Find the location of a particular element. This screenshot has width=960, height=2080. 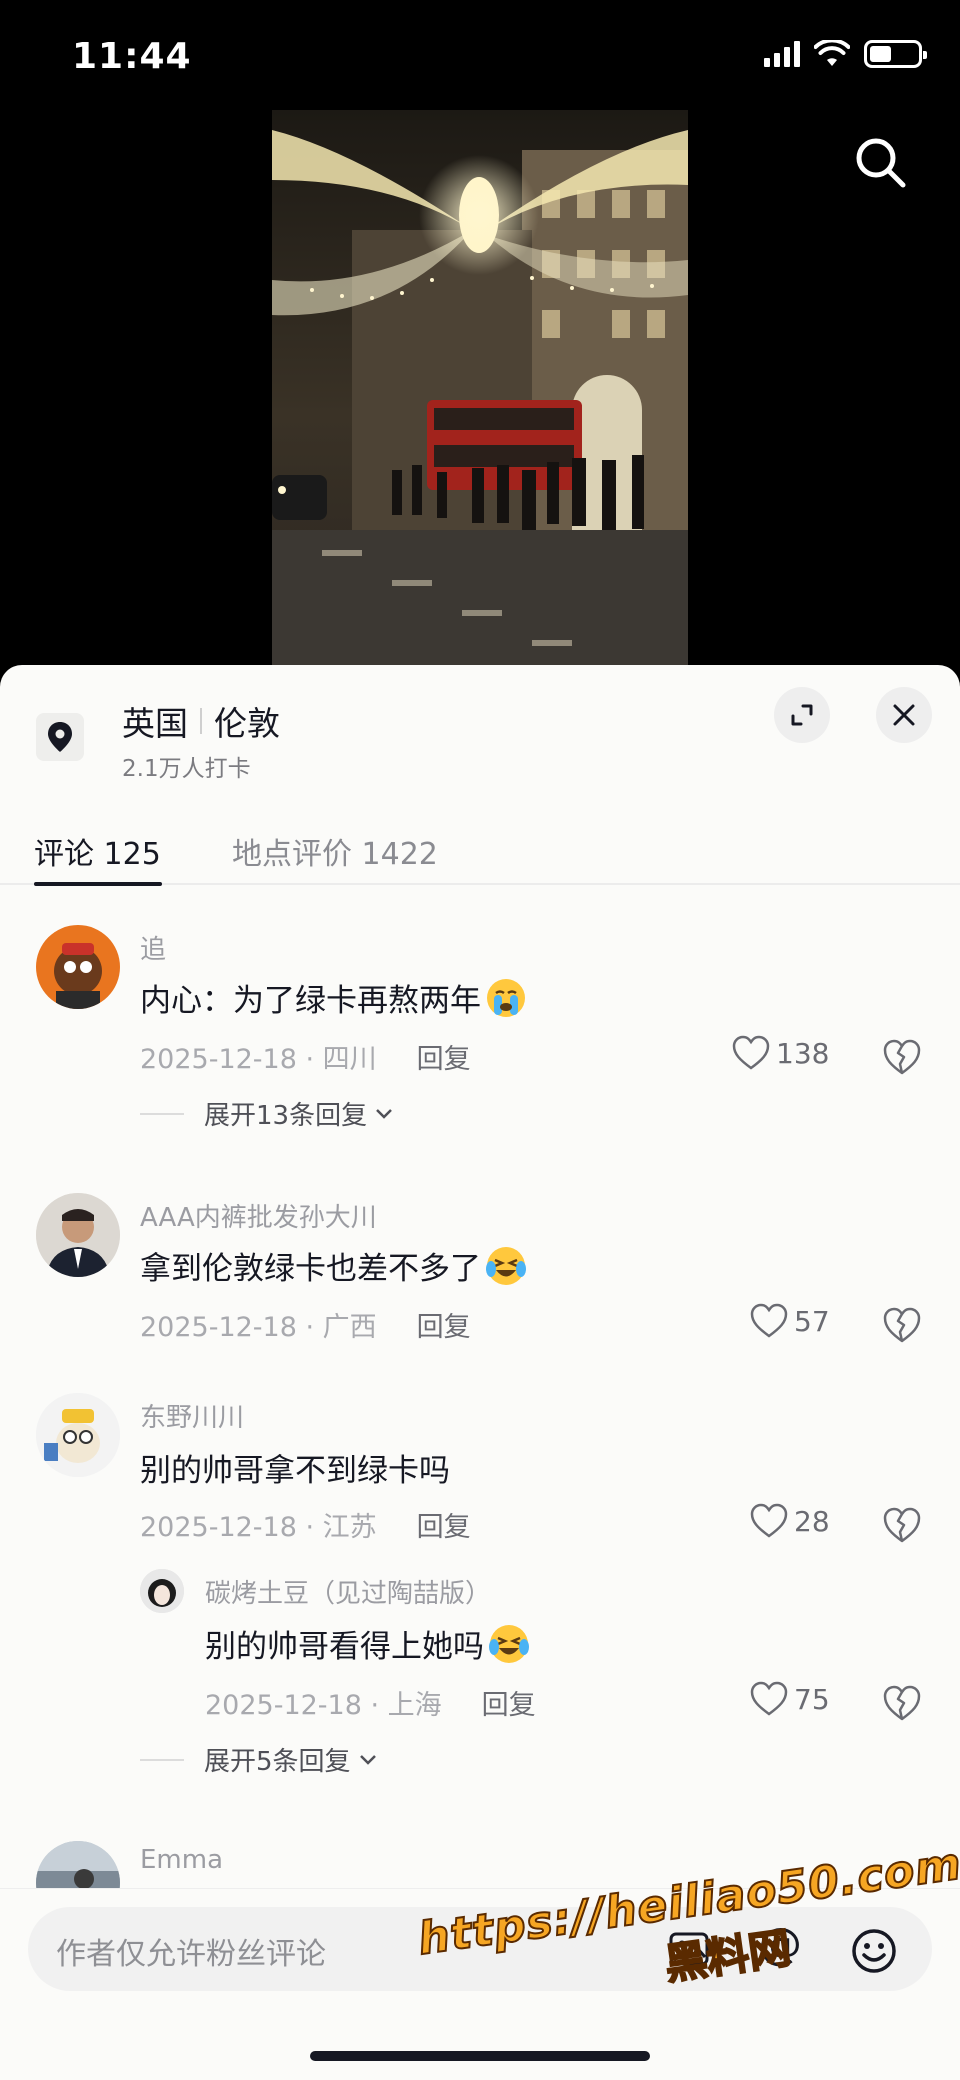

comment-tabs: 评论 125 地点评价 1422 is located at coordinates (480, 855).